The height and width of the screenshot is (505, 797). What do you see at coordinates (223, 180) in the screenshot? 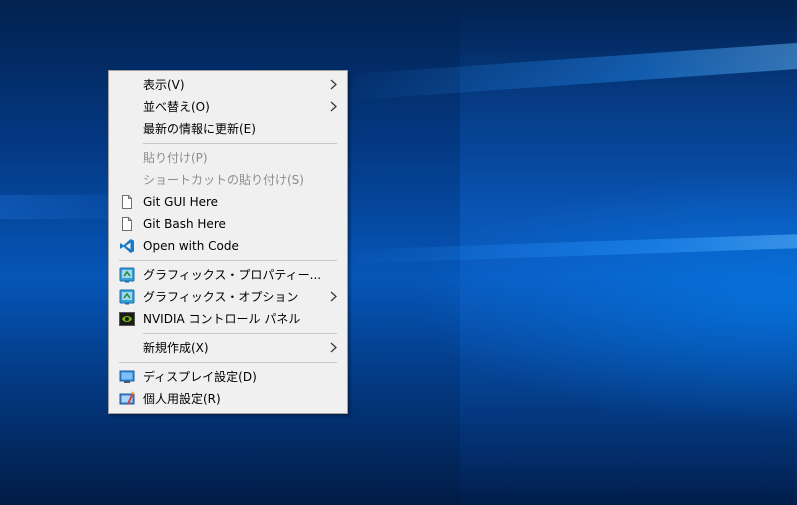
I see `menu-item-label: ショートカットの貼り付け(S)` at bounding box center [223, 180].